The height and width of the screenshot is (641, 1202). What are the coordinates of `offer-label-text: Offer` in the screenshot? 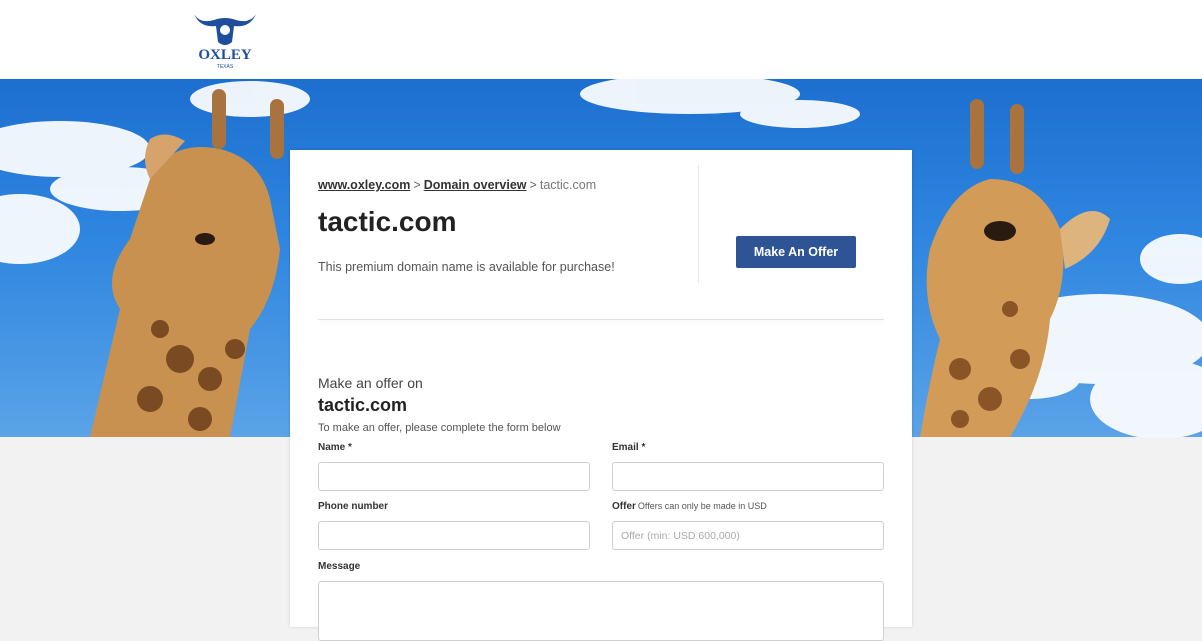 It's located at (624, 506).